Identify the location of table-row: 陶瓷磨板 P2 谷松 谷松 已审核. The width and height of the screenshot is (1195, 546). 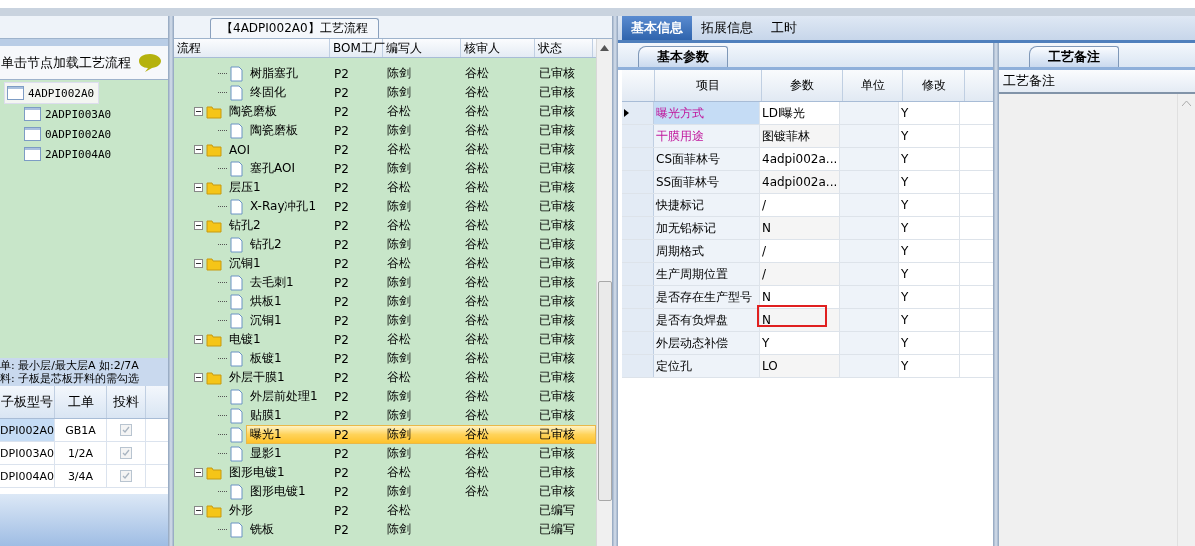
(410, 111).